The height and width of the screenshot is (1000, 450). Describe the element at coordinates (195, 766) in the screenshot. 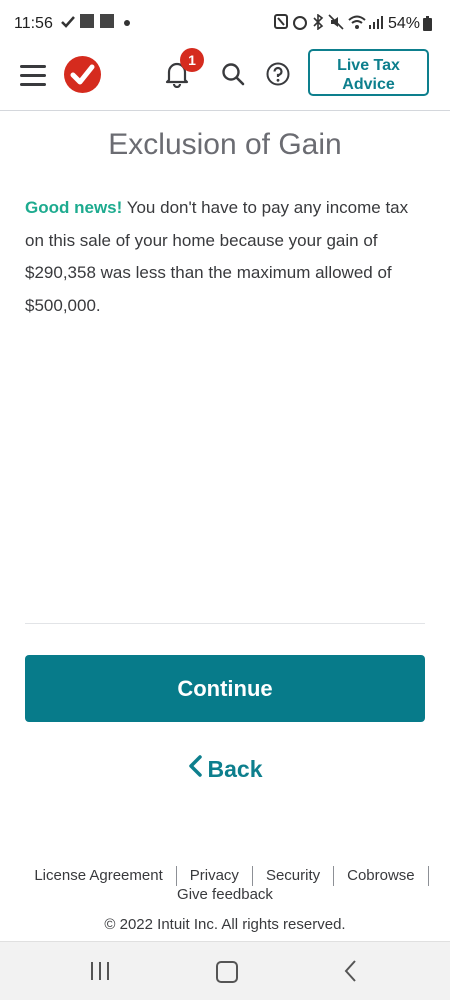

I see `chevron-left-icon` at that location.